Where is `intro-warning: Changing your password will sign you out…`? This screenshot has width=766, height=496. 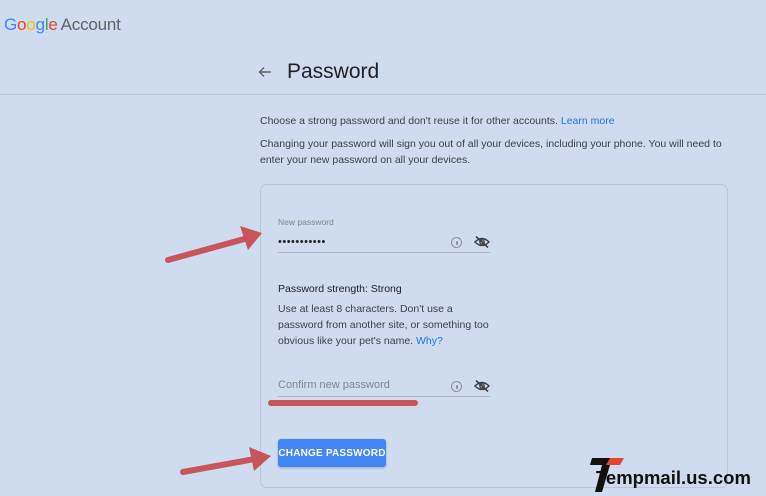 intro-warning: Changing your password will sign you out… is located at coordinates (491, 152).